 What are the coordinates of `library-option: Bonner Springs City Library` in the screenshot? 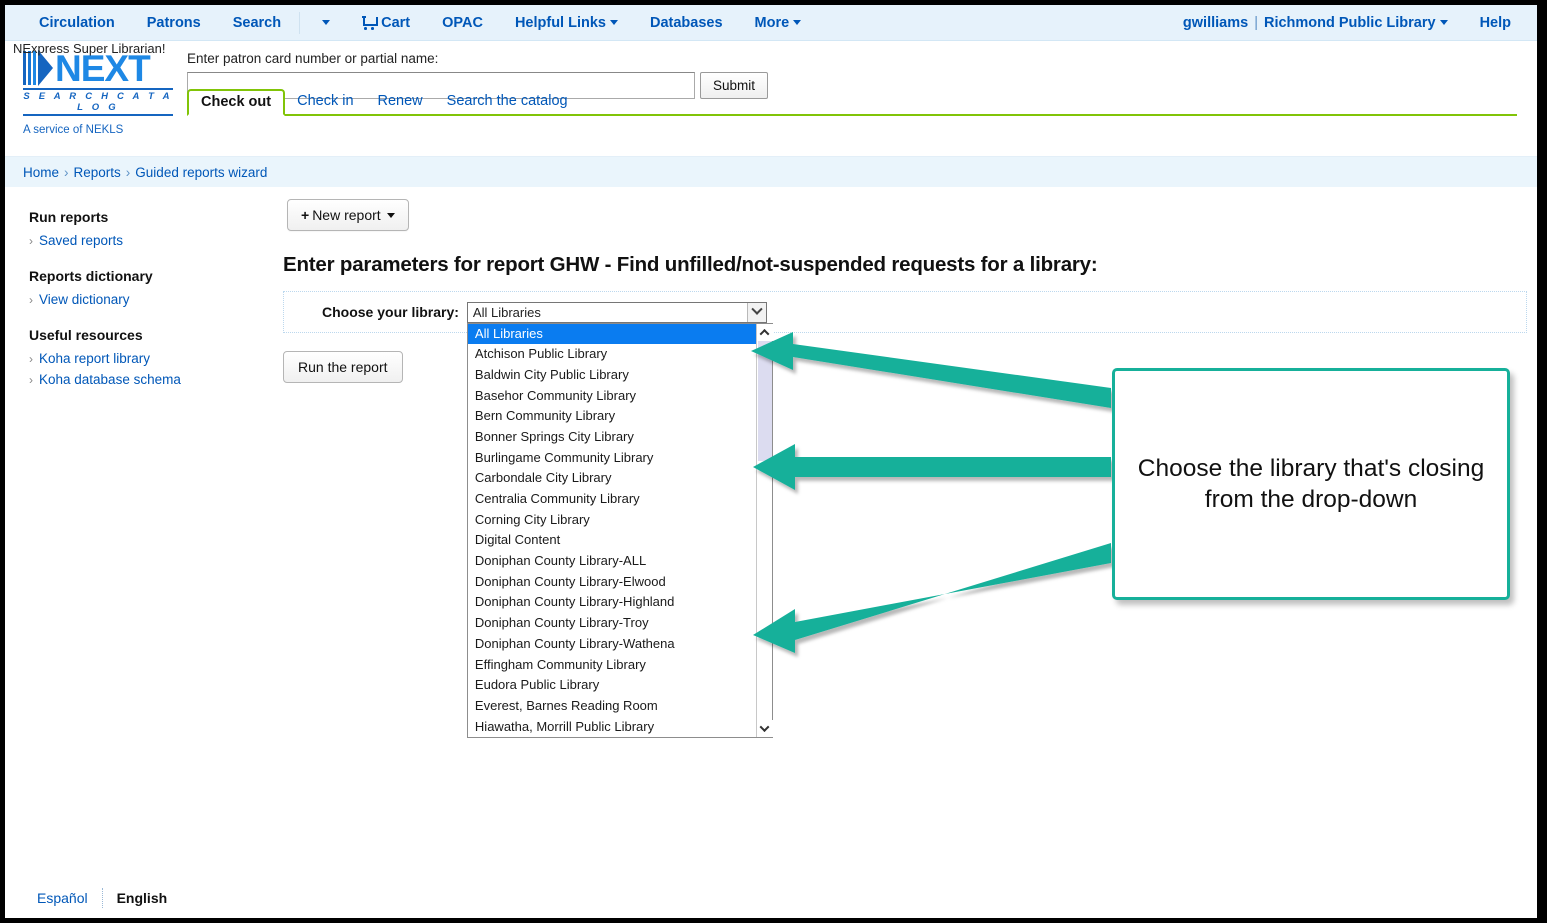 It's located at (620, 437).